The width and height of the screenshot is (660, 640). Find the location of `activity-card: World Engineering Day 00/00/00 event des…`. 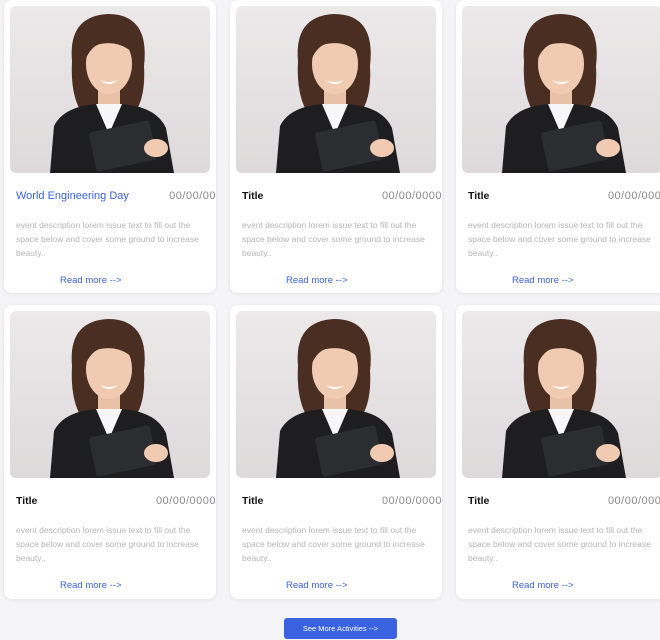

activity-card: World Engineering Day 00/00/00 event des… is located at coordinates (110, 146).